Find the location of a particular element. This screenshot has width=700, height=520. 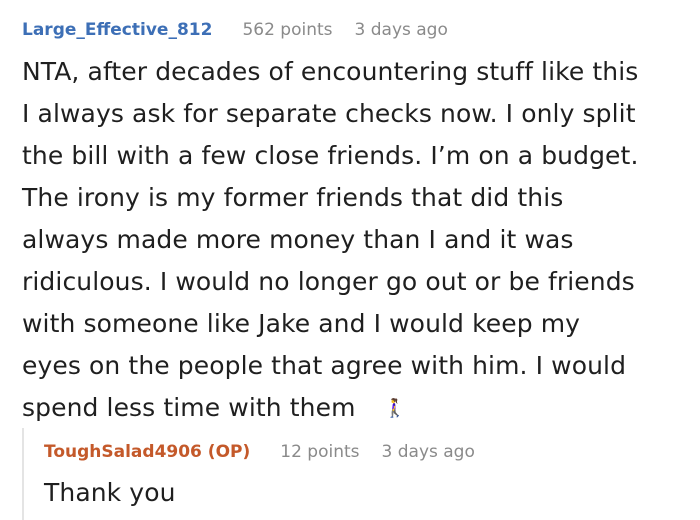

reply-meta: ToughSalad4906 (OP) 12 points 3 days ago is located at coordinates (369, 453).